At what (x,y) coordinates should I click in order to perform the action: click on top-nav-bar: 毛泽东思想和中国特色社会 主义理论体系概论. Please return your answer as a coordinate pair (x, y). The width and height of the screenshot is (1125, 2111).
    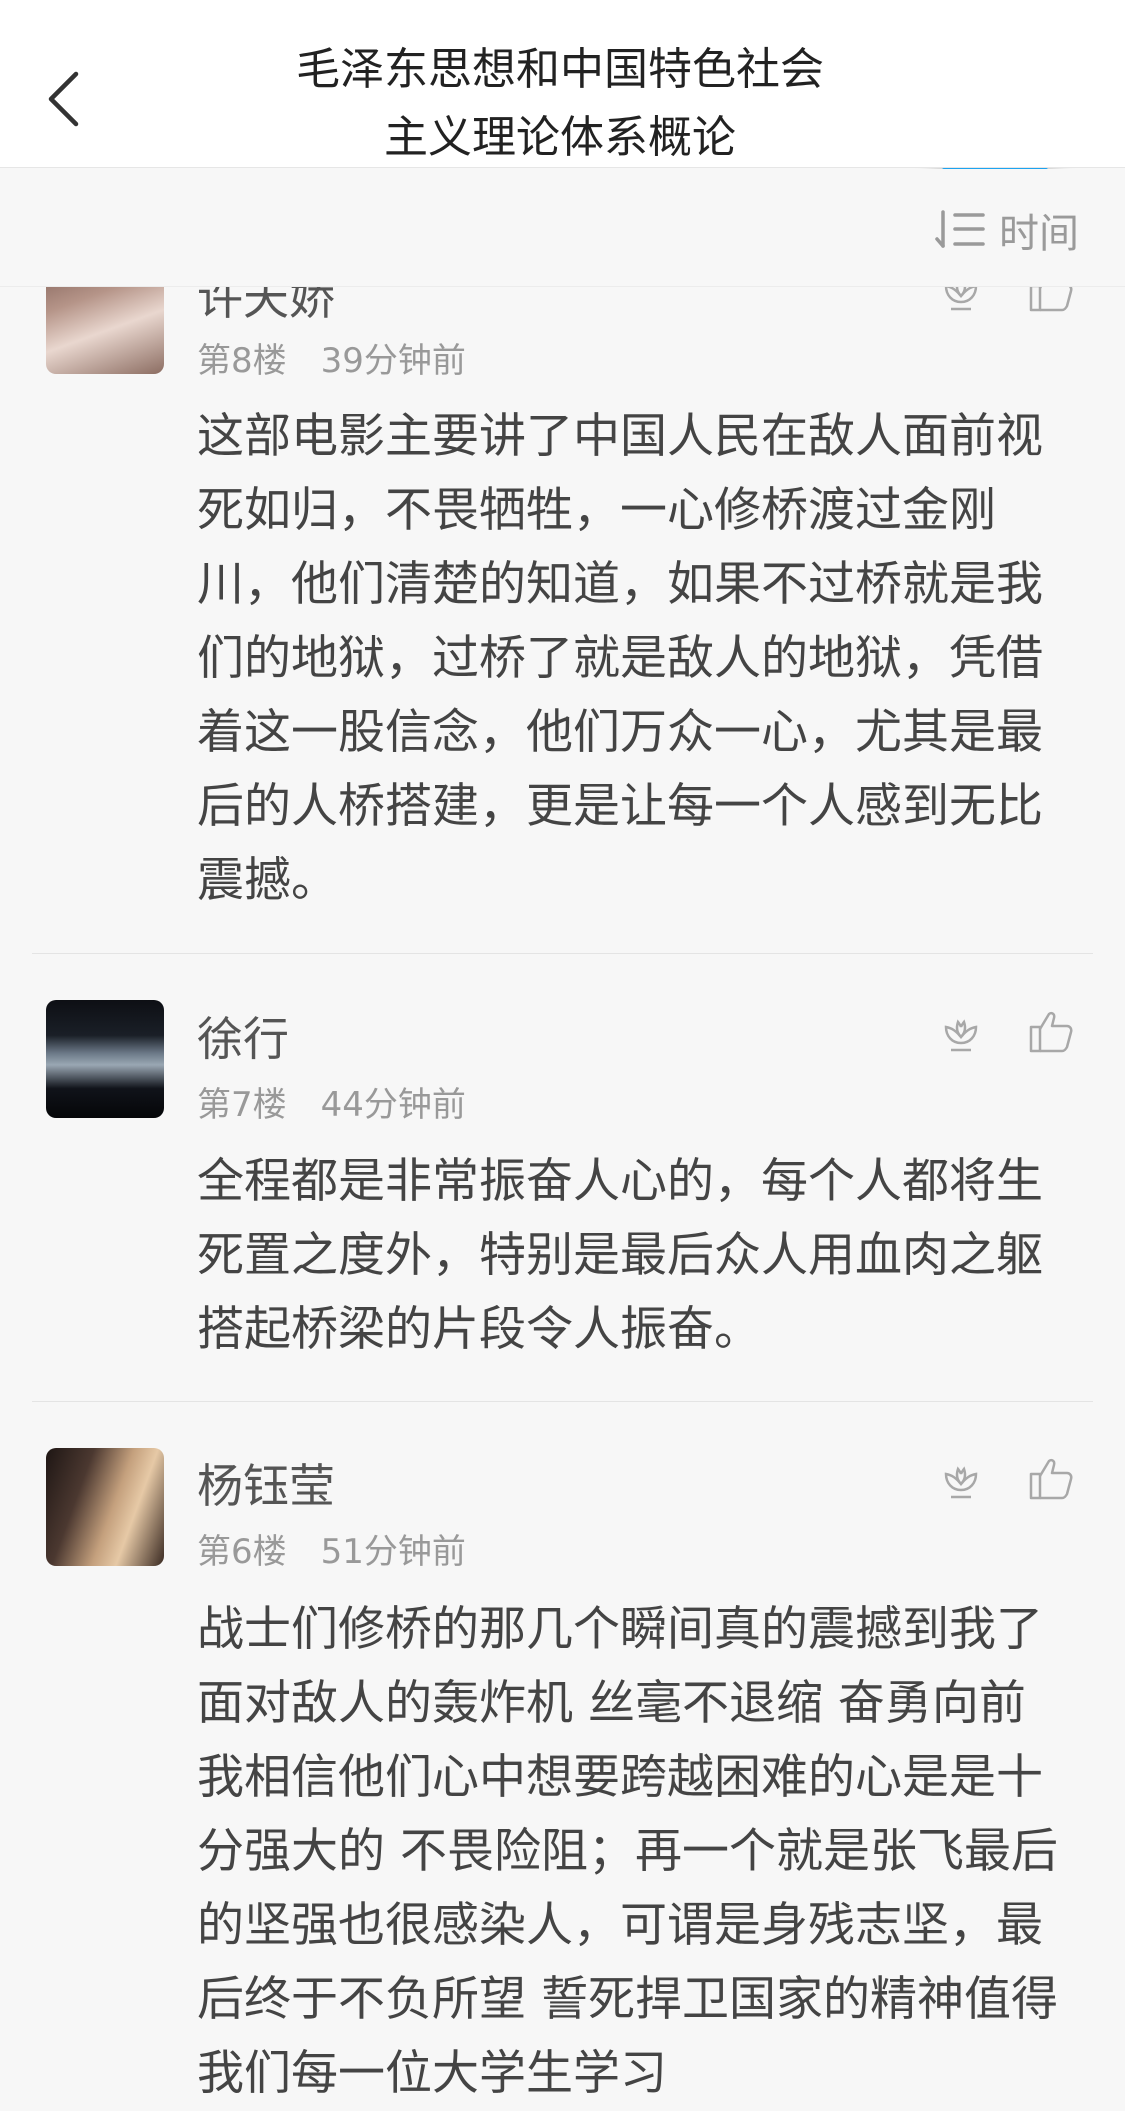
    Looking at the image, I should click on (562, 84).